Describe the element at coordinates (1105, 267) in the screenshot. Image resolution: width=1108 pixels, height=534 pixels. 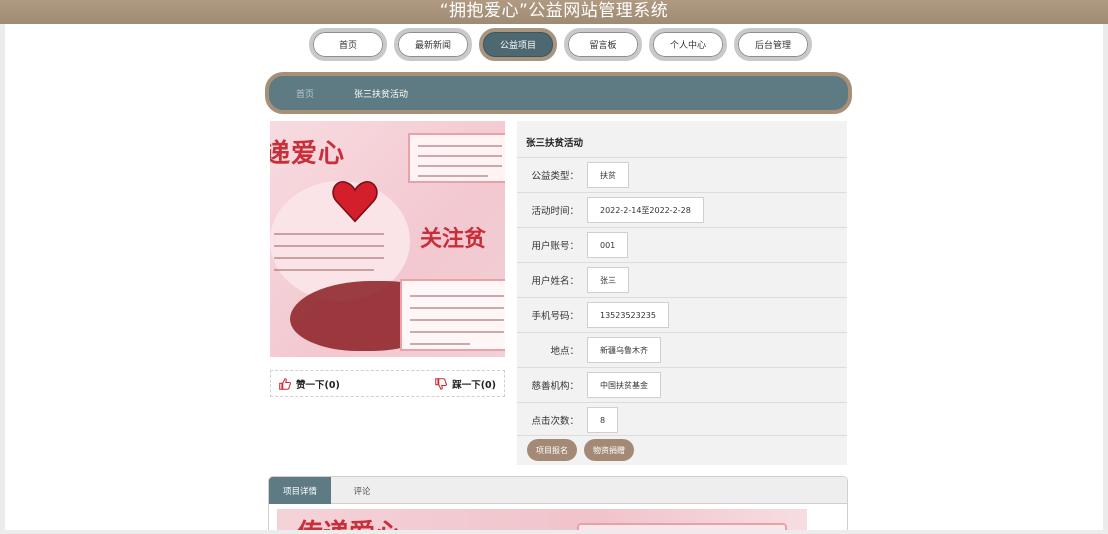
I see `window-frame-right` at that location.